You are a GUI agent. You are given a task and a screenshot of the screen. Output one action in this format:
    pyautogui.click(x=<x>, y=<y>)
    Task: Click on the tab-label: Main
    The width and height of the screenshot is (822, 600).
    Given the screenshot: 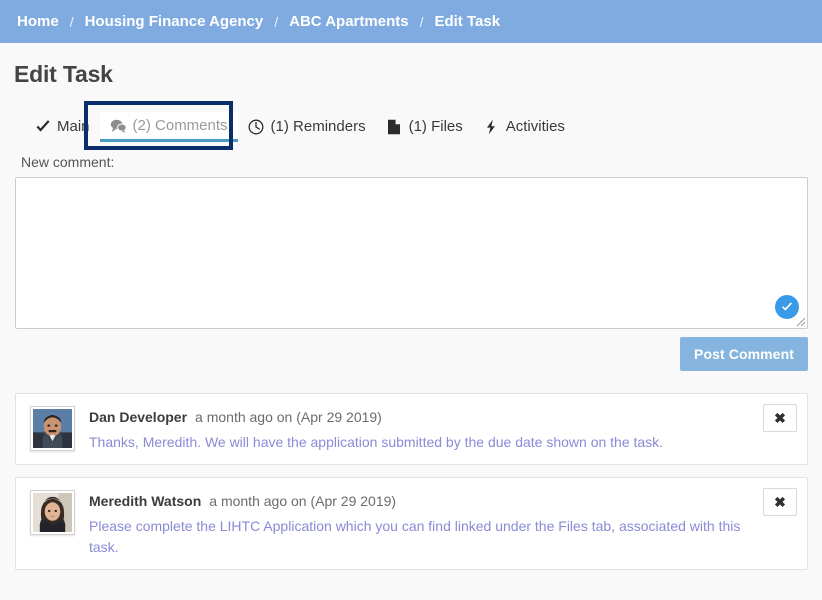 What is the action you would take?
    pyautogui.click(x=73, y=126)
    